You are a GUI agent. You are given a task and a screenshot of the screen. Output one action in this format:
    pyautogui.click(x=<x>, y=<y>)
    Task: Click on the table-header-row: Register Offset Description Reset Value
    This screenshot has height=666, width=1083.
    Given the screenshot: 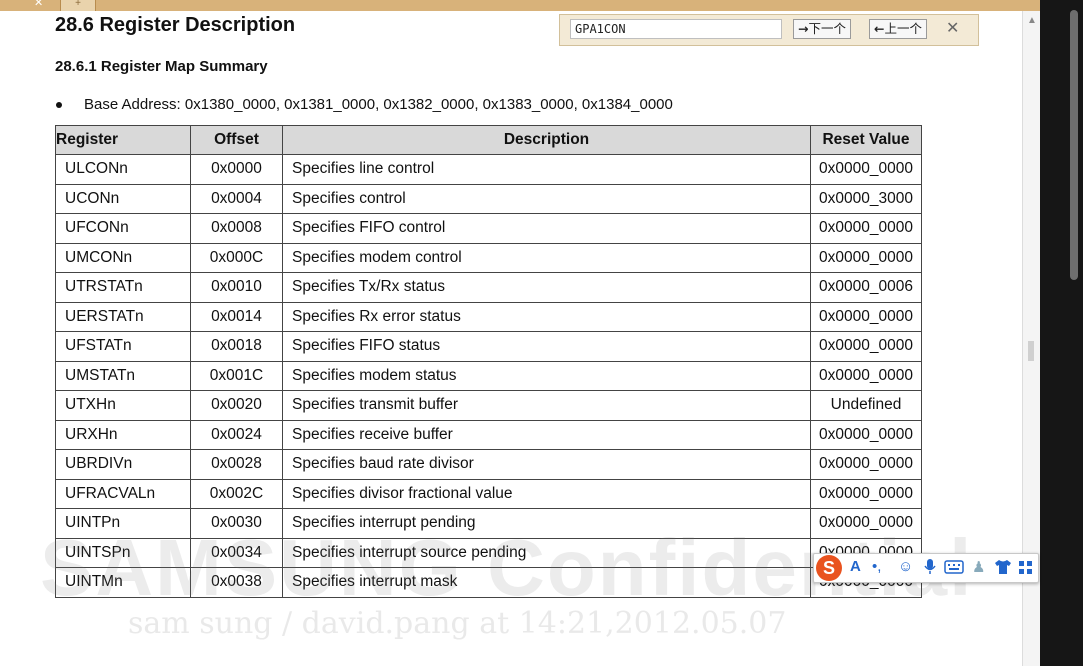 What is the action you would take?
    pyautogui.click(x=488, y=140)
    